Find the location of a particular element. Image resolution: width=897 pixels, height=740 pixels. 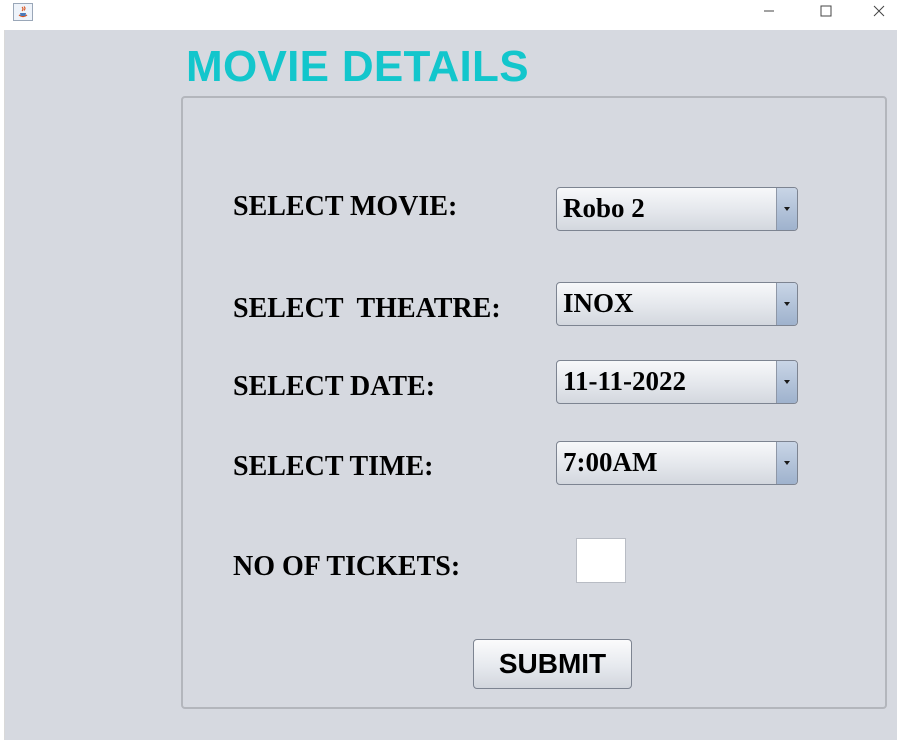

minimize-button is located at coordinates (769, 13).